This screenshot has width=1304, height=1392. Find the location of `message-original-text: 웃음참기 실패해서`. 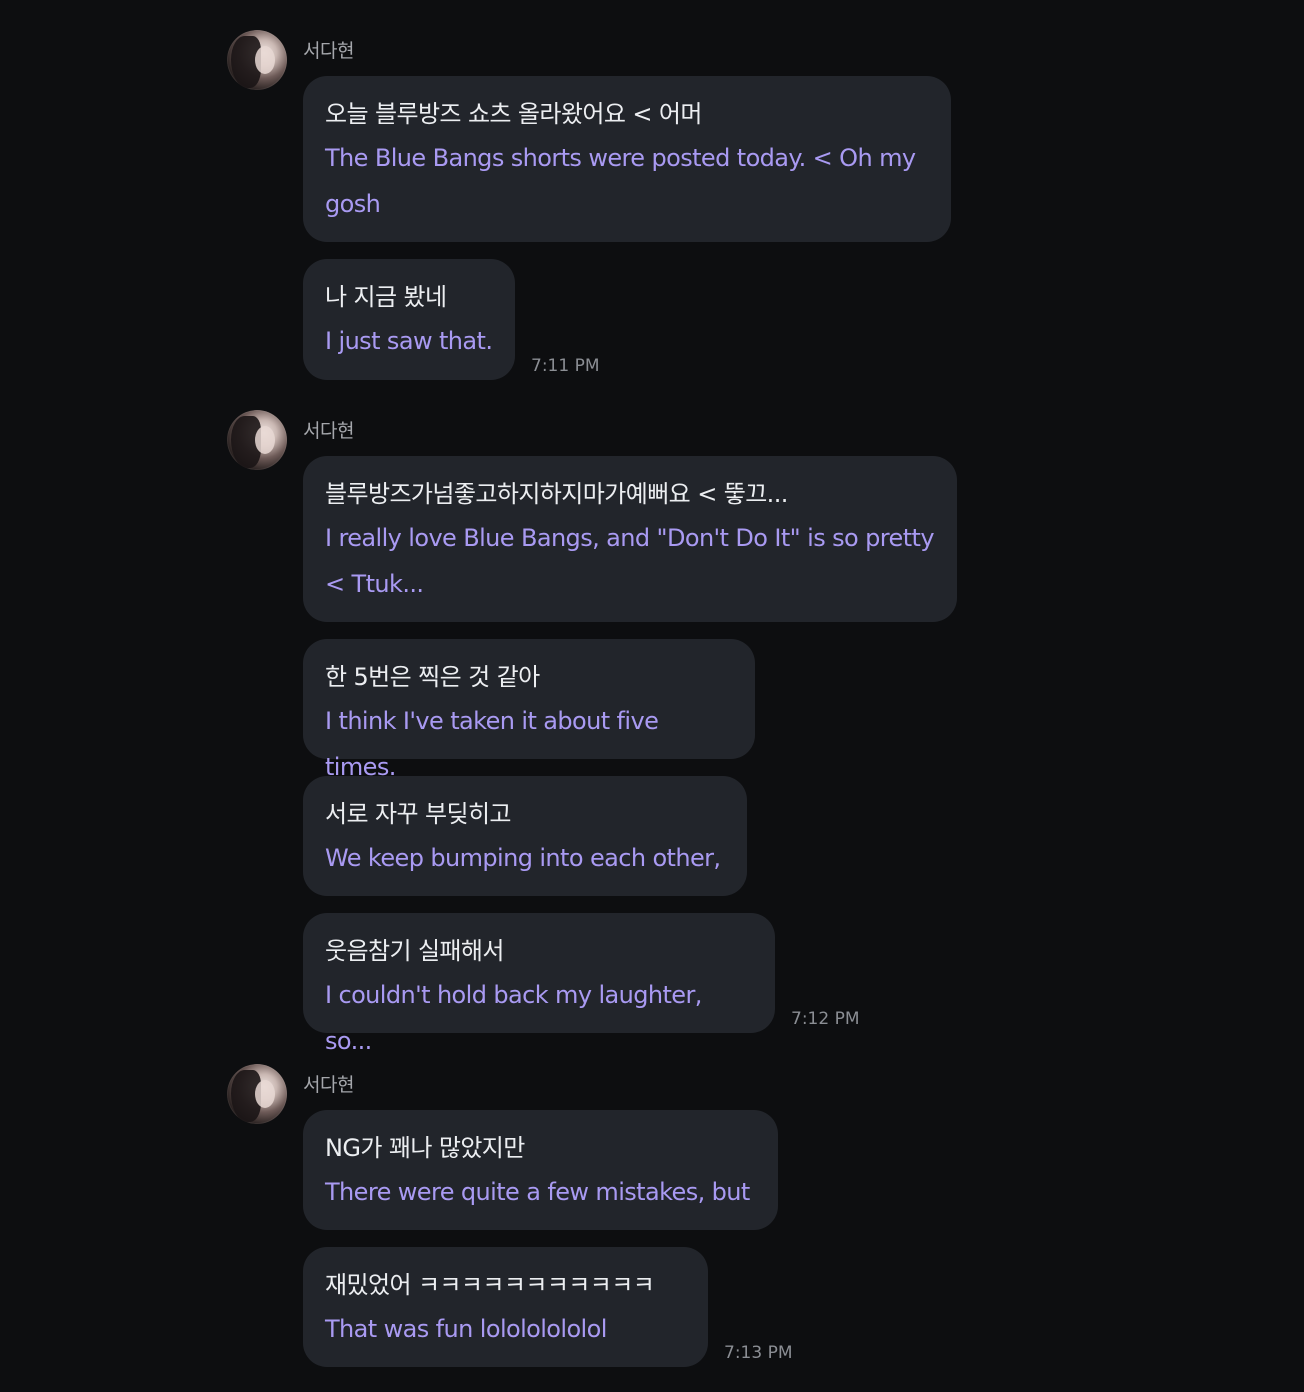

message-original-text: 웃음참기 실패해서 is located at coordinates (414, 951).